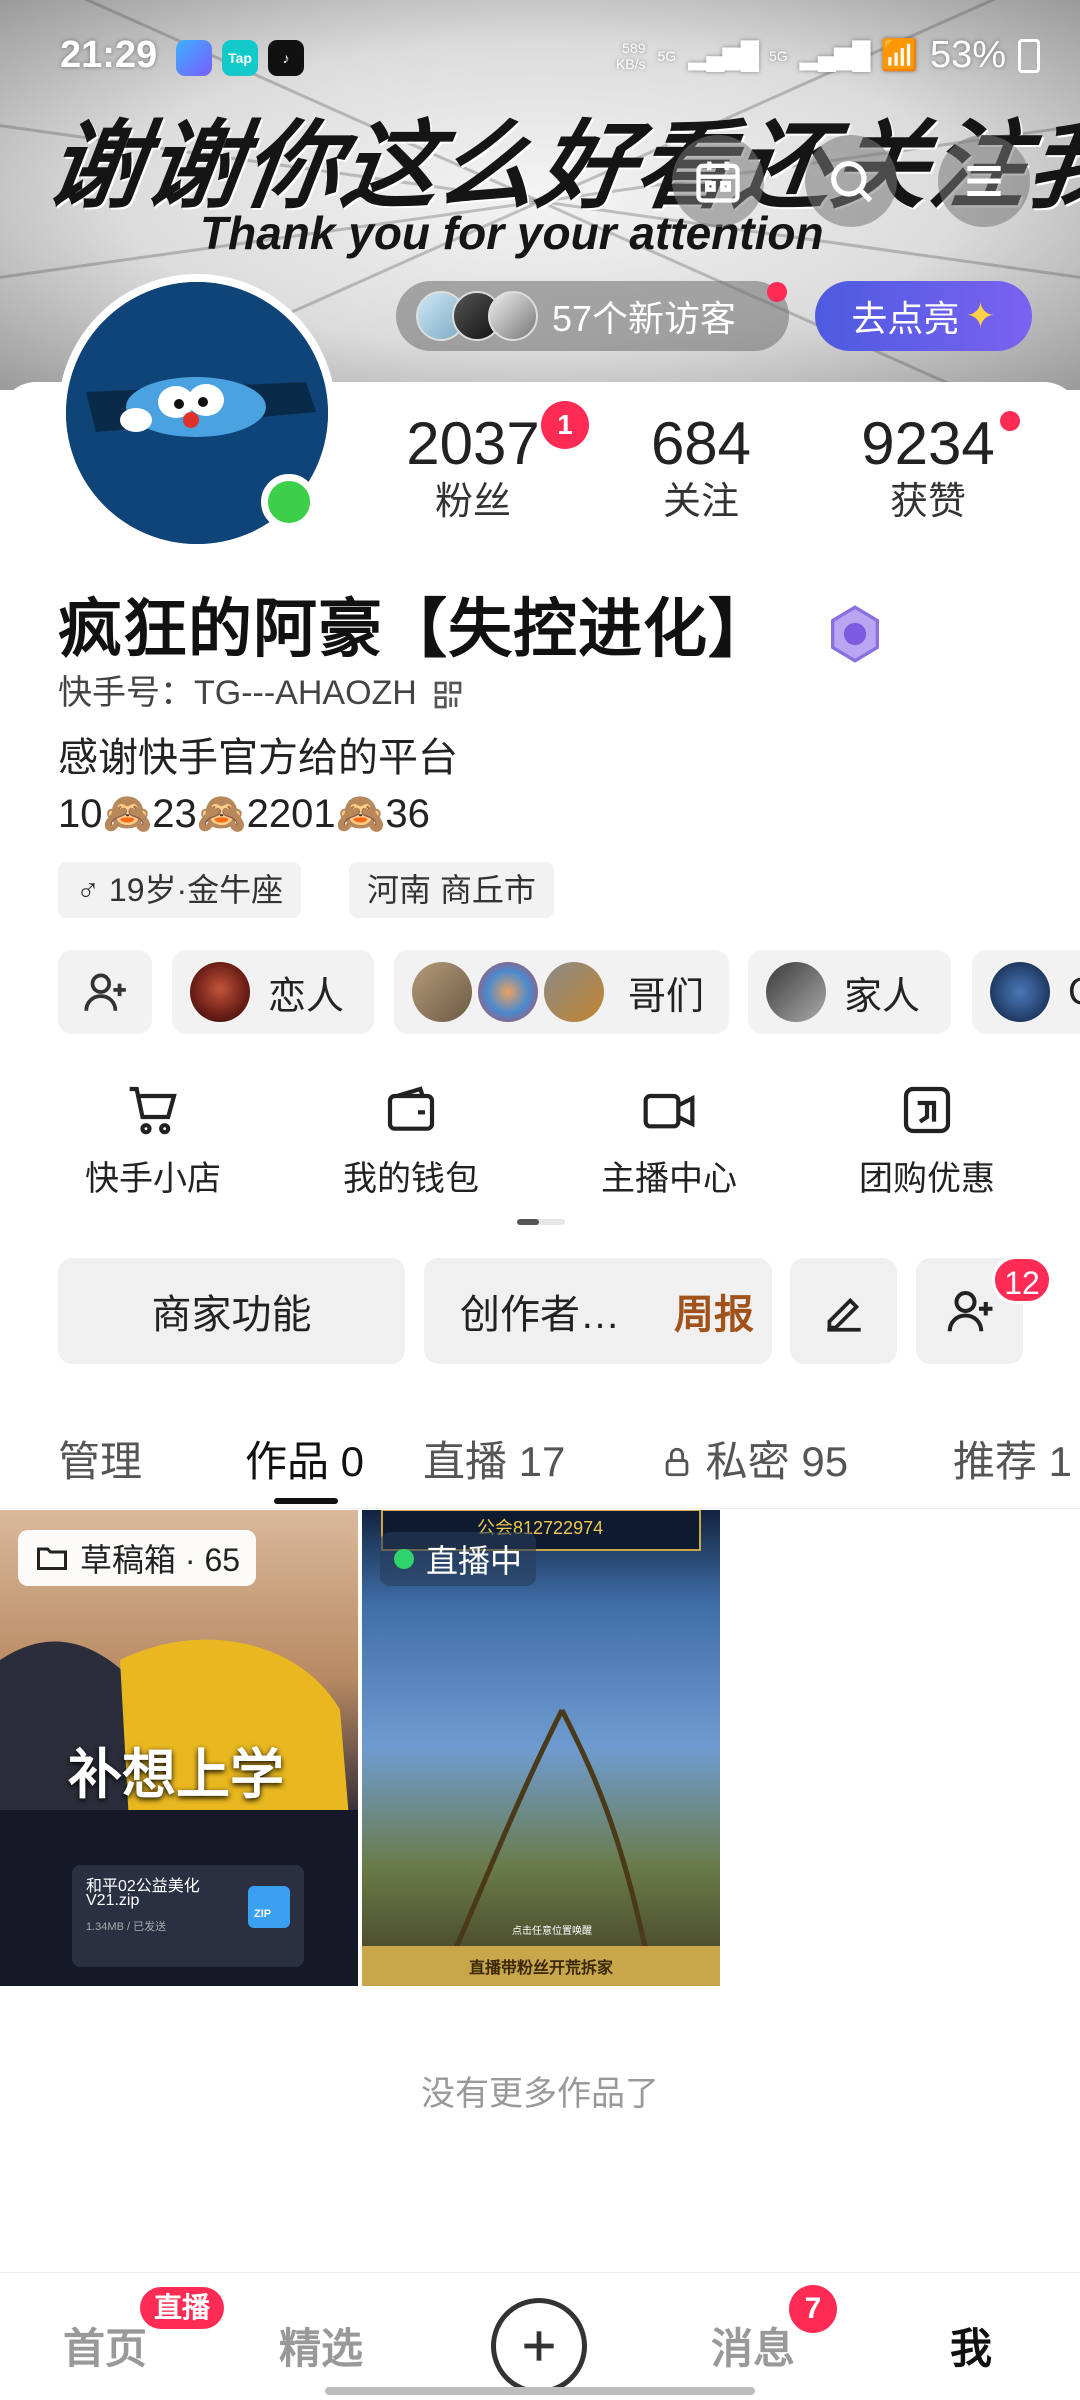 This screenshot has width=1080, height=2400. What do you see at coordinates (971, 2345) in the screenshot?
I see `nav-me: 我` at bounding box center [971, 2345].